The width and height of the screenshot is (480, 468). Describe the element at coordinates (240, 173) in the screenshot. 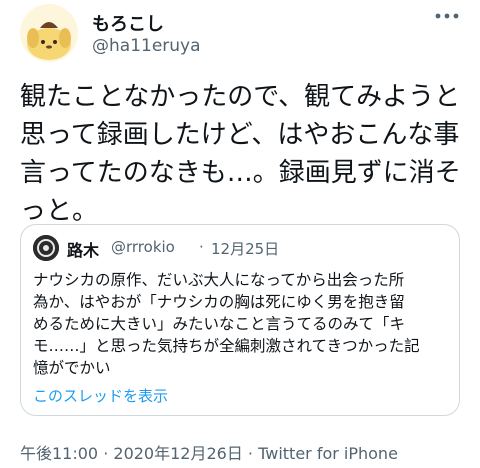

I see `tweet-text-line: 言ってたのなきも…。録画見ずに消そ` at that location.